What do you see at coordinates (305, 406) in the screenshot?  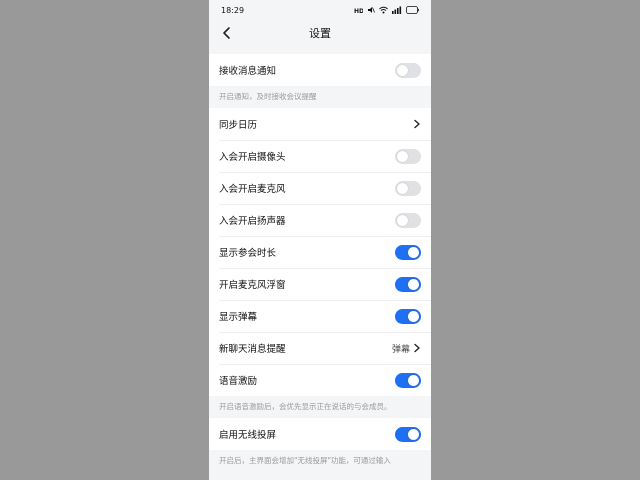 I see `voice-motivation-description: 开启语音激励后，会优先显示正在说话的与会成员。` at bounding box center [305, 406].